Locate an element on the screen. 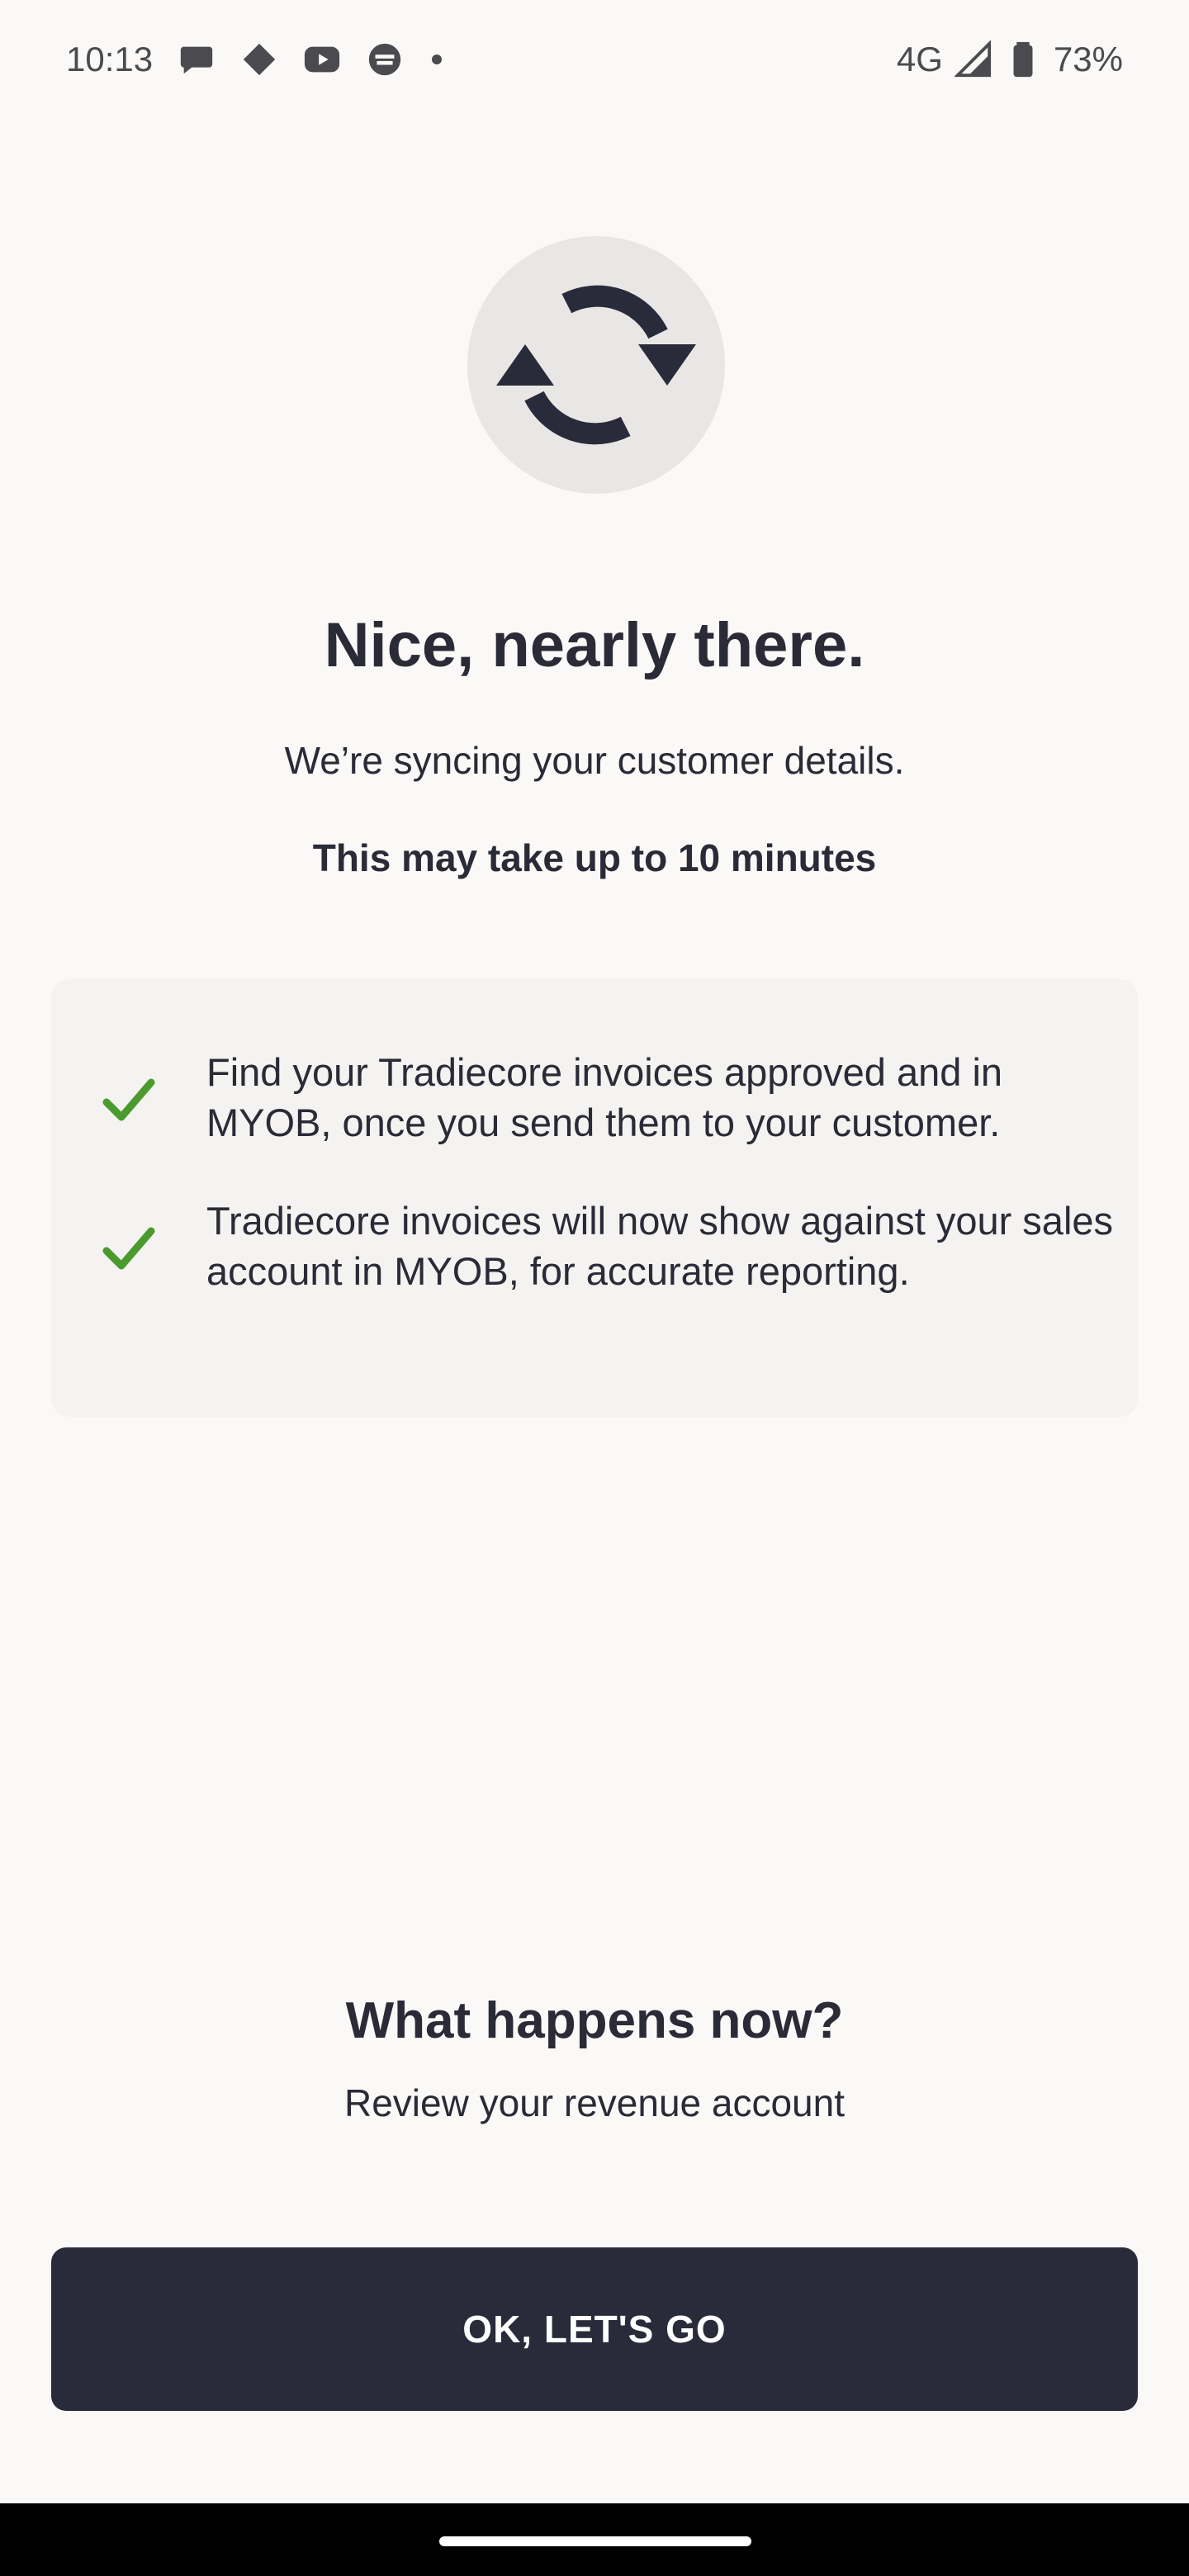 This screenshot has width=1189, height=2576. status-time: 10:13 is located at coordinates (110, 59).